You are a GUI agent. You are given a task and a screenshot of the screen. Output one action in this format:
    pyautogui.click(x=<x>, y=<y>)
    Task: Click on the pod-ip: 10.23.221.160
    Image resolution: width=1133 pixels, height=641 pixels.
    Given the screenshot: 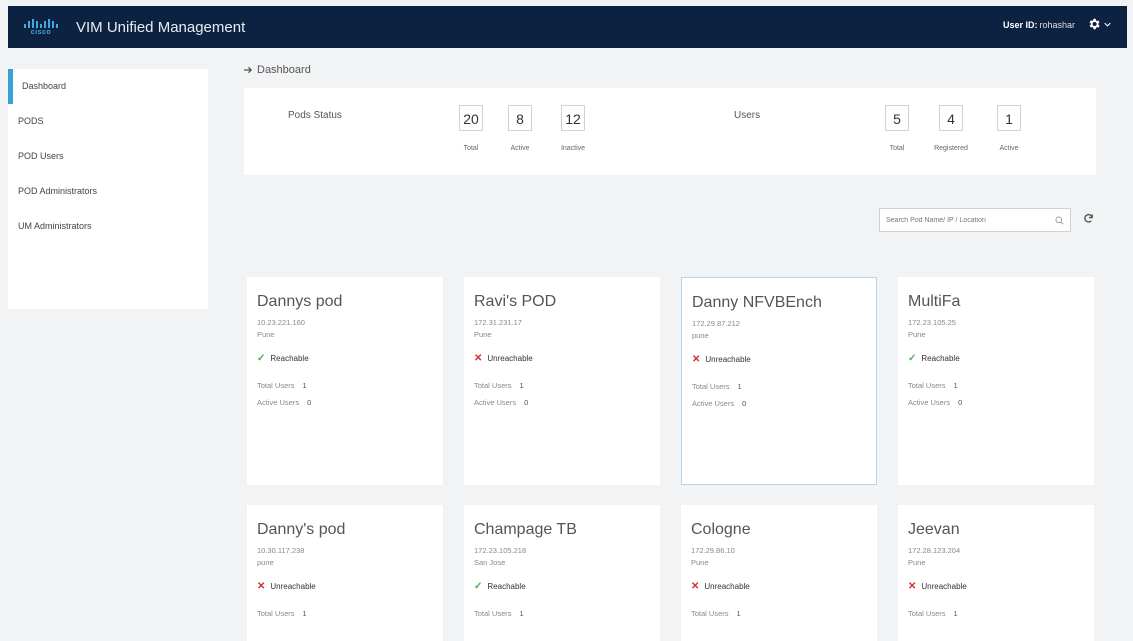 What is the action you would take?
    pyautogui.click(x=281, y=322)
    